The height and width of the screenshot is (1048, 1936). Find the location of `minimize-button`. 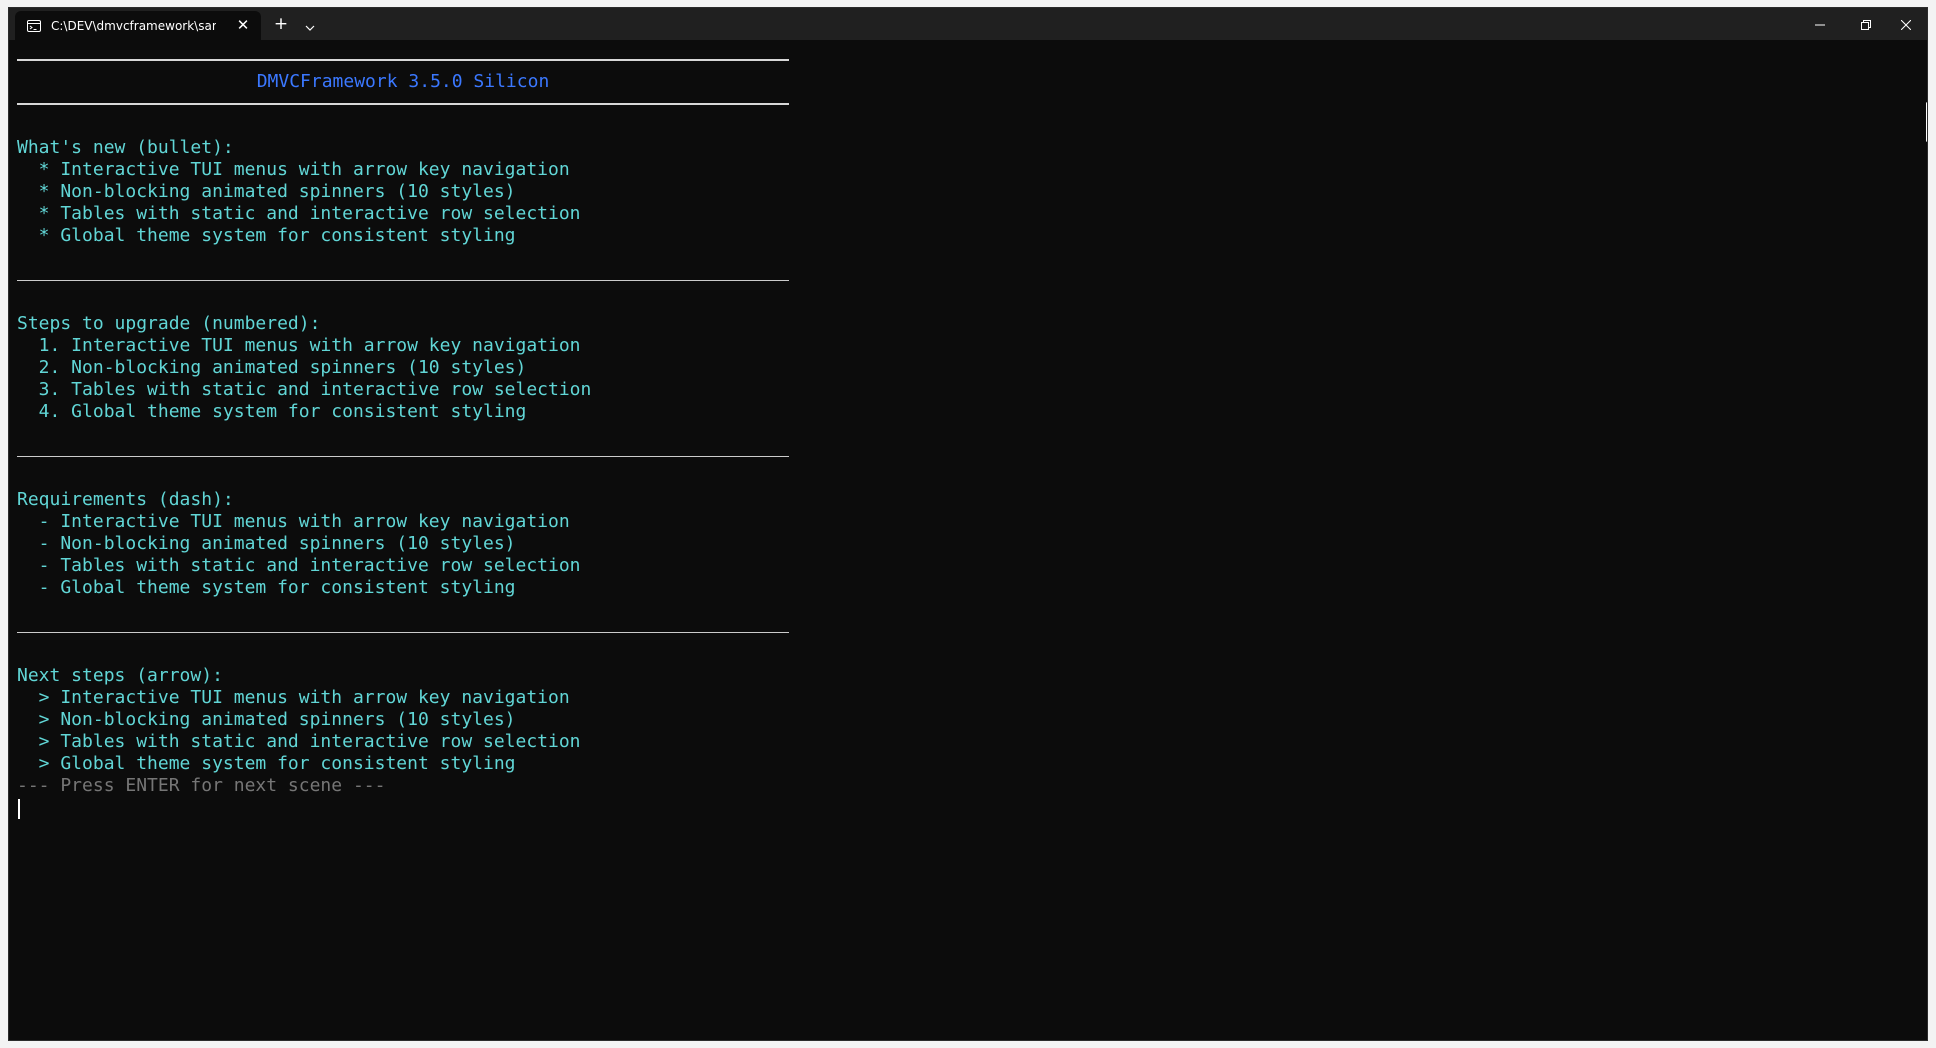

minimize-button is located at coordinates (1820, 24).